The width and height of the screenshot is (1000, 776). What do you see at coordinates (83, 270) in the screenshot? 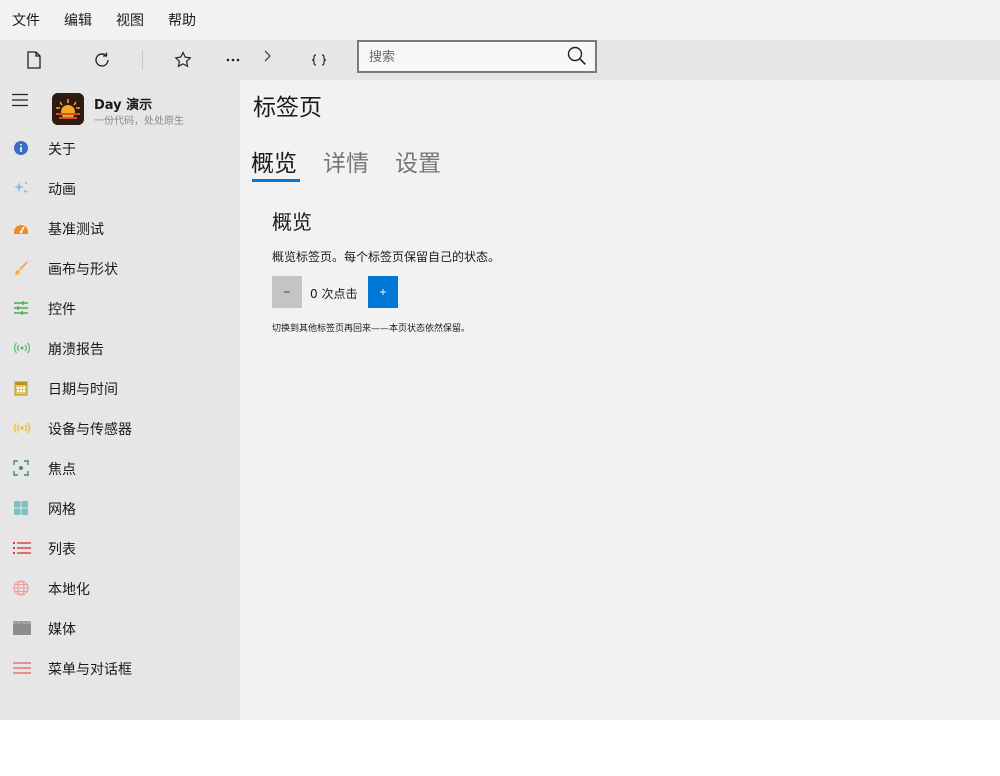
I see `sidebar-item-label: 画布与形状` at bounding box center [83, 270].